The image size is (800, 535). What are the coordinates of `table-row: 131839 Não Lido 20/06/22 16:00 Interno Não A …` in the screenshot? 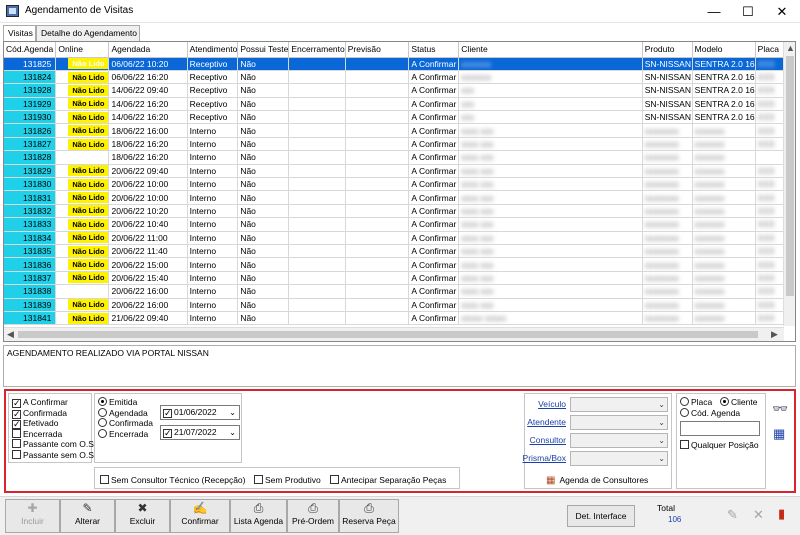 It's located at (399, 305).